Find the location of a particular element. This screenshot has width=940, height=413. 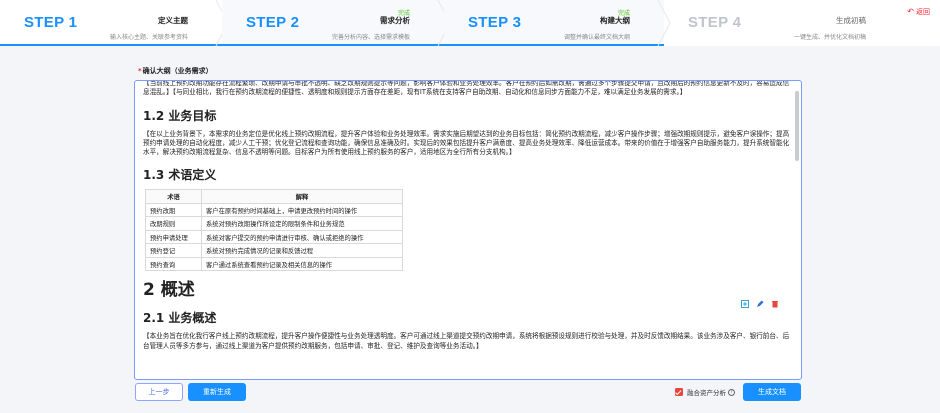

step-description: 一键生成、并优化文档初稿 is located at coordinates (829, 37).